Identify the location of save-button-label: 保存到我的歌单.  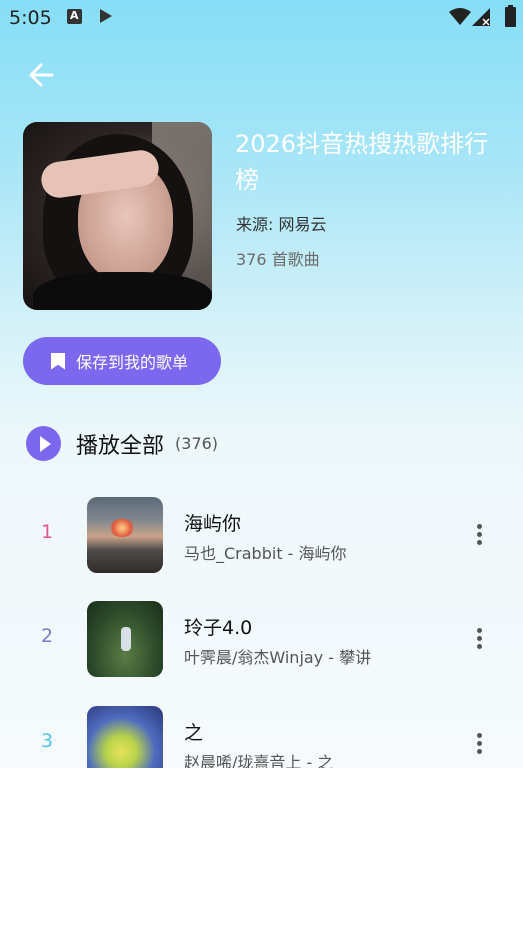
(132, 362).